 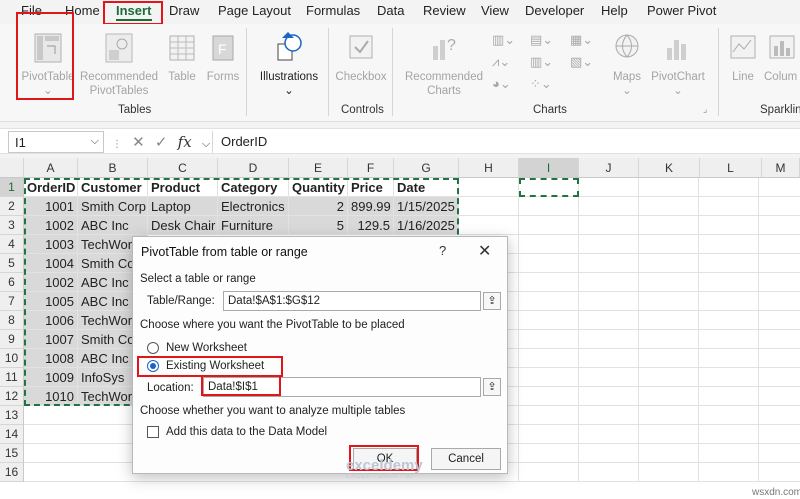 I want to click on row-header: 8, so click(x=12, y=320).